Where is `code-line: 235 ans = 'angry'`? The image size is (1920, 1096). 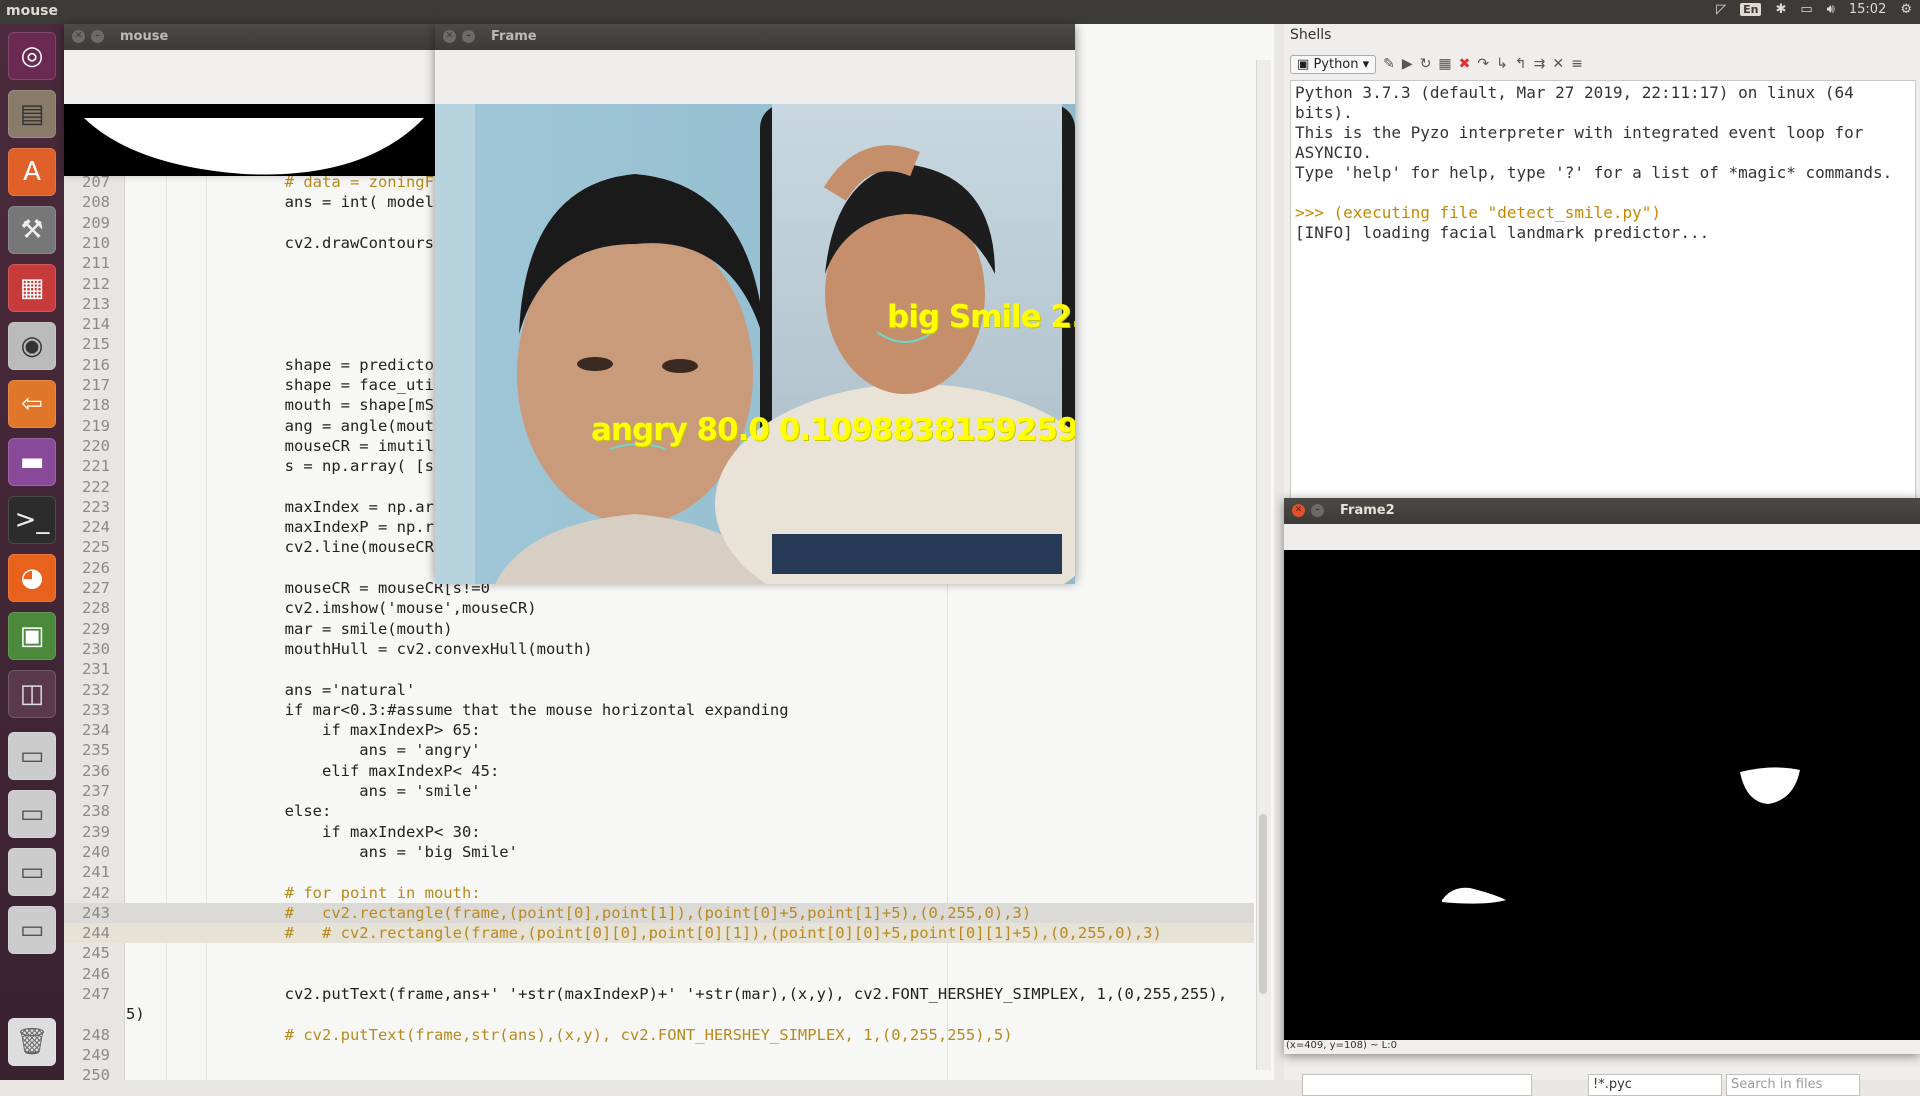 code-line: 235 ans = 'angry' is located at coordinates (659, 750).